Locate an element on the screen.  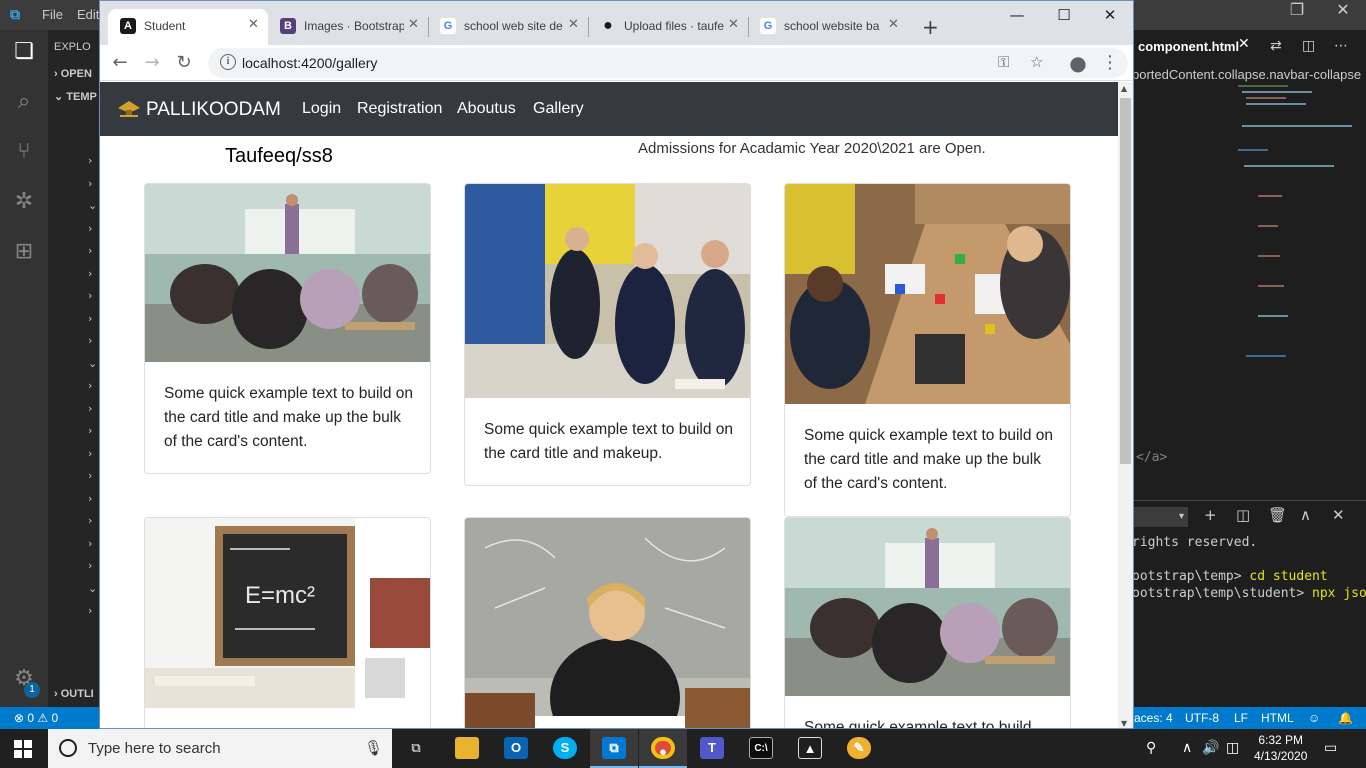
search-icon: ⌕ is located at coordinates (24, 102).